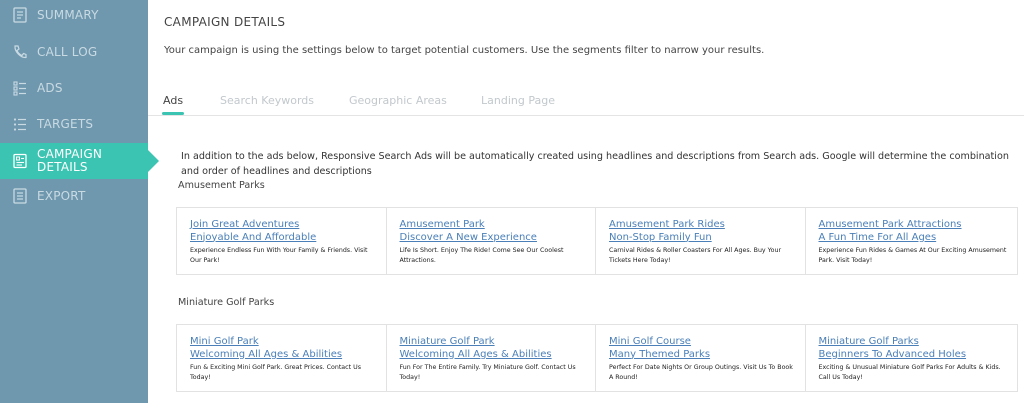  What do you see at coordinates (173, 100) in the screenshot?
I see `tab-ads: Ads` at bounding box center [173, 100].